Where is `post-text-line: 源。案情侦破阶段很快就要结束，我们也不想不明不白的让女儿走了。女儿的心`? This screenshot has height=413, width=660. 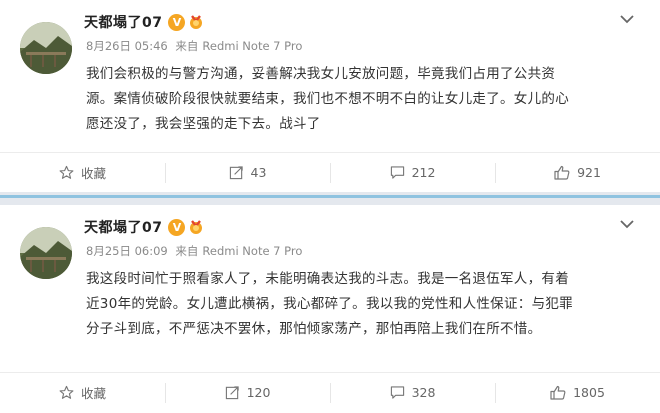
post-text-line: 源。案情侦破阶段很快就要结束，我们也不想不明不白的让女儿走了。女儿的心 is located at coordinates (327, 99).